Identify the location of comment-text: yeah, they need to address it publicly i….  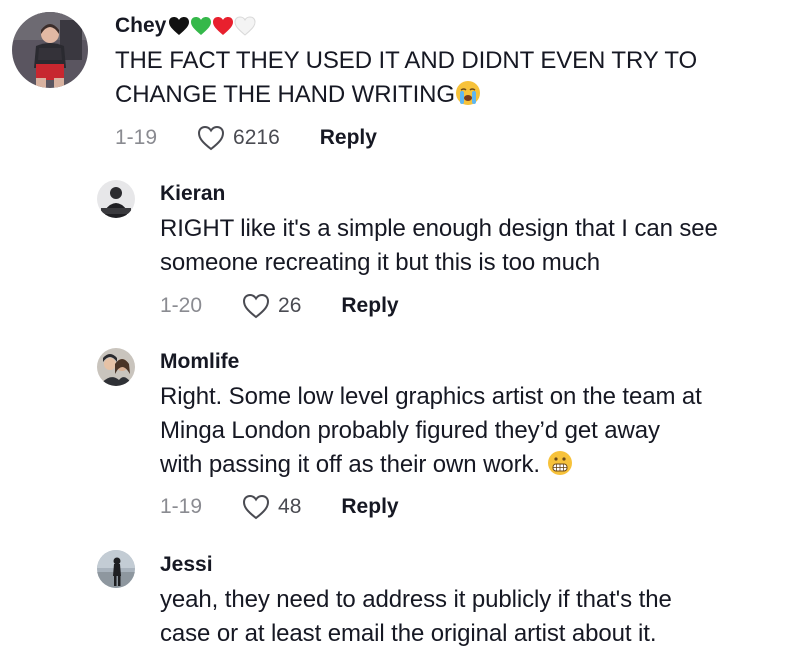
(416, 617).